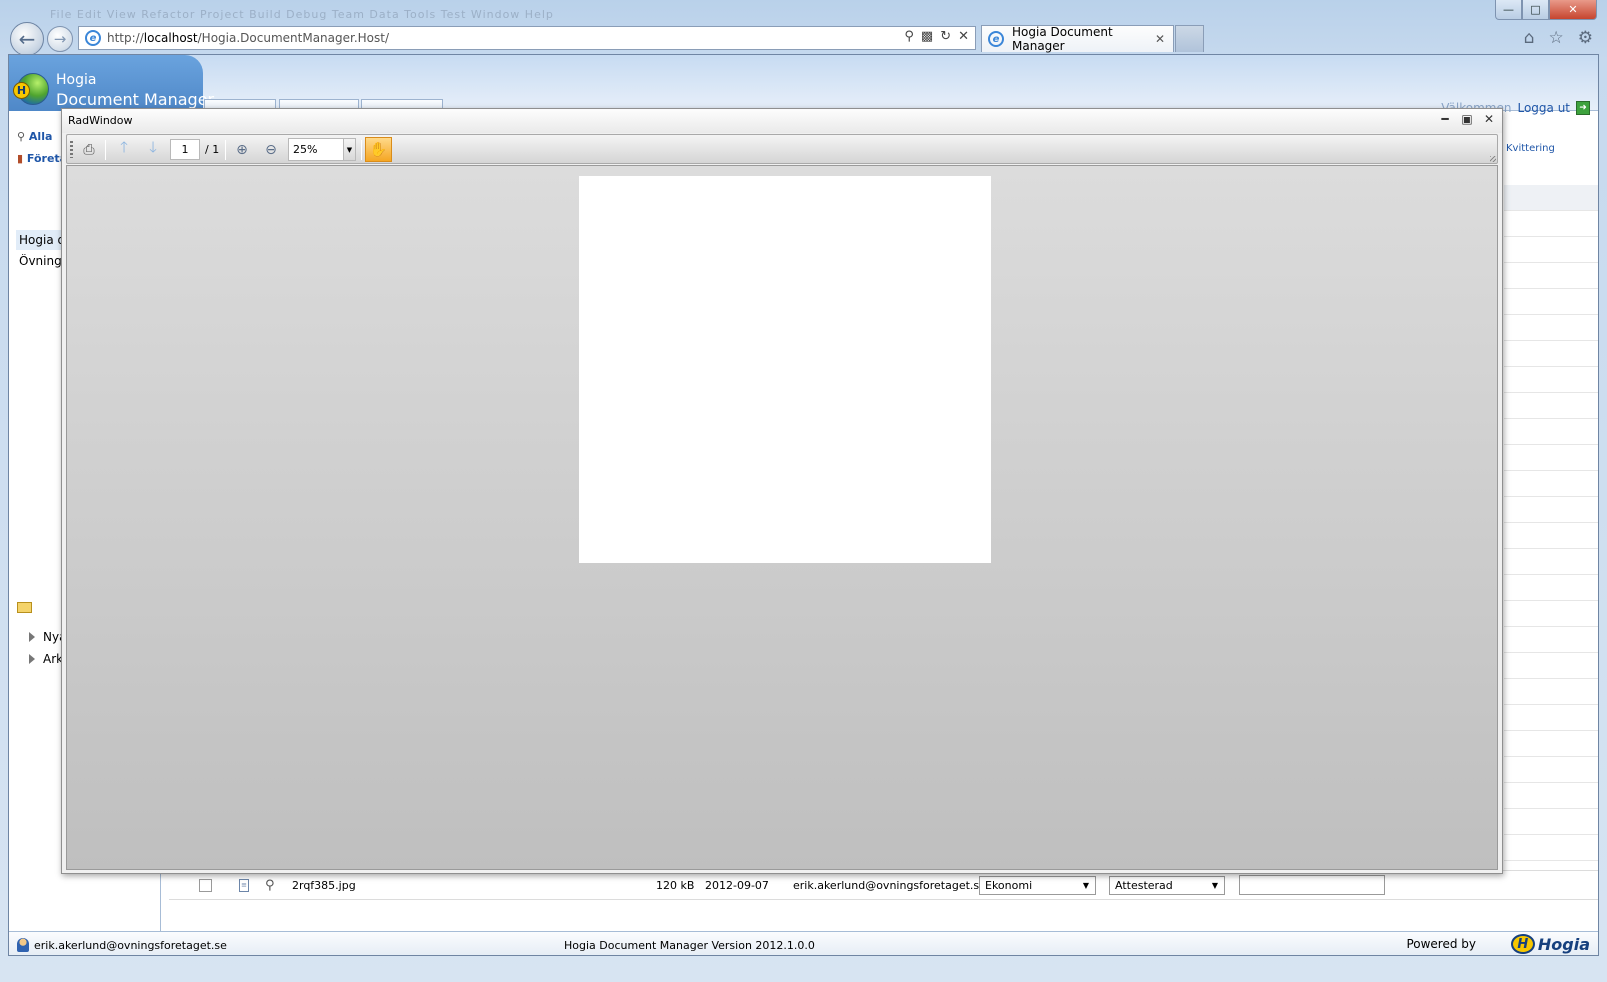 The height and width of the screenshot is (982, 1607). I want to click on footer-user: erik.akerlund@ovningsforetaget.se, so click(122, 945).